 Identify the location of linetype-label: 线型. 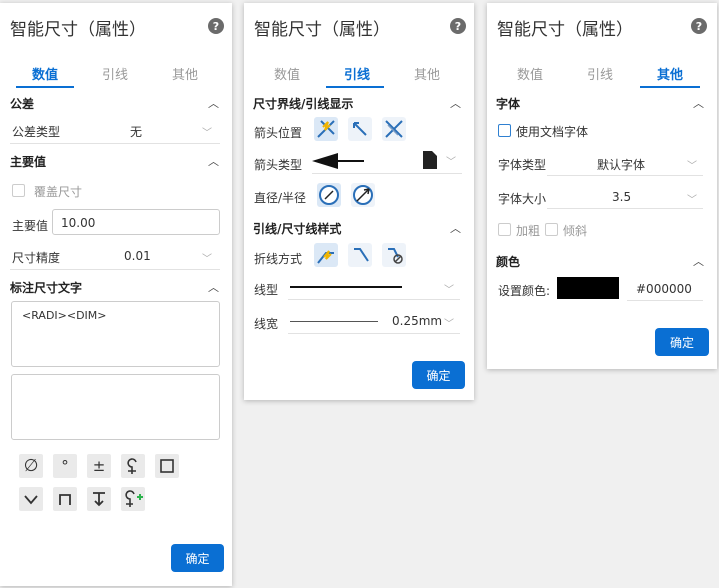
(266, 290).